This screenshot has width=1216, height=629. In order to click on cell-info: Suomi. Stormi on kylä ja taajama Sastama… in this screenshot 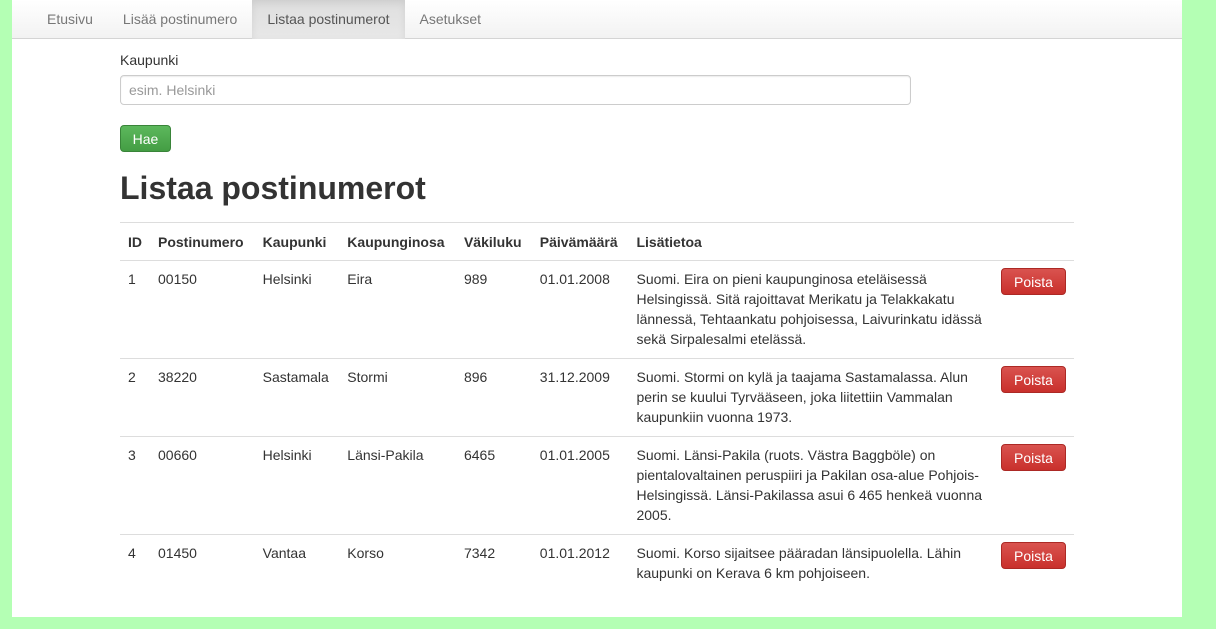, I will do `click(809, 397)`.